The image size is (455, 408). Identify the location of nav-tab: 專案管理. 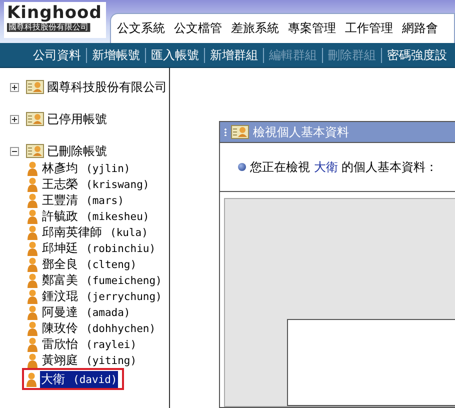
(312, 28).